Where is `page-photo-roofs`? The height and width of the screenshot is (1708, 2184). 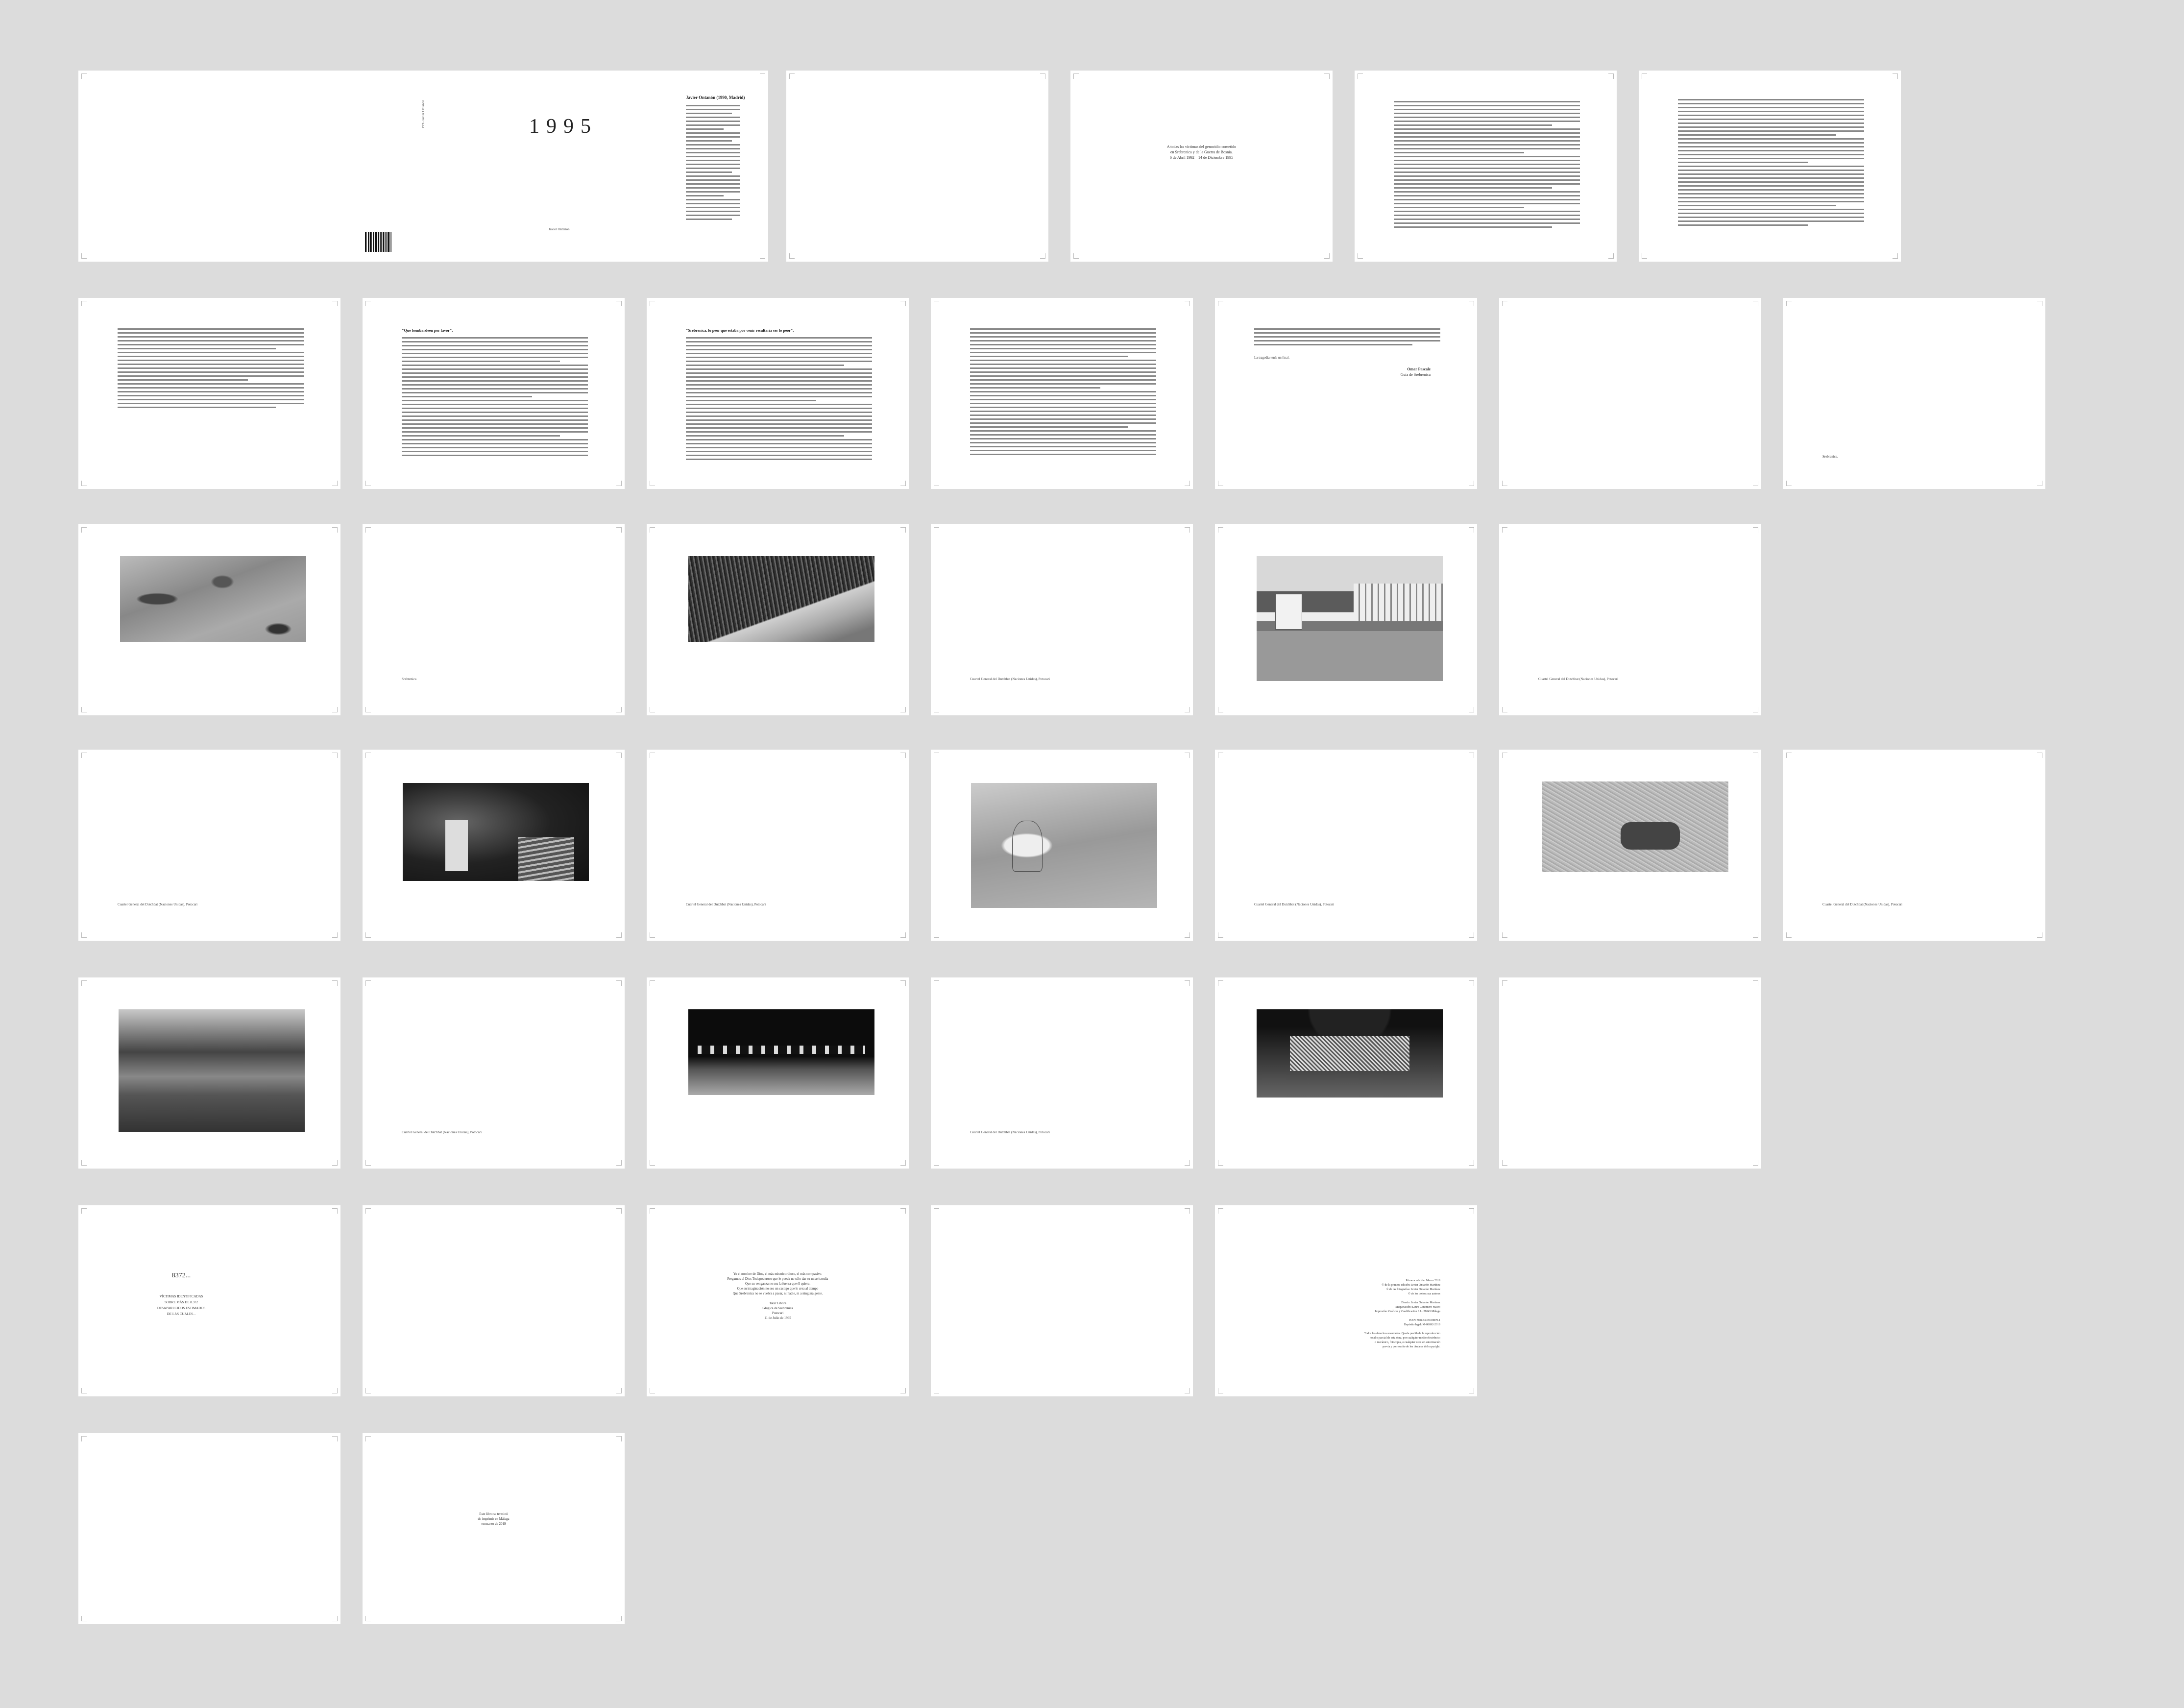 page-photo-roofs is located at coordinates (778, 619).